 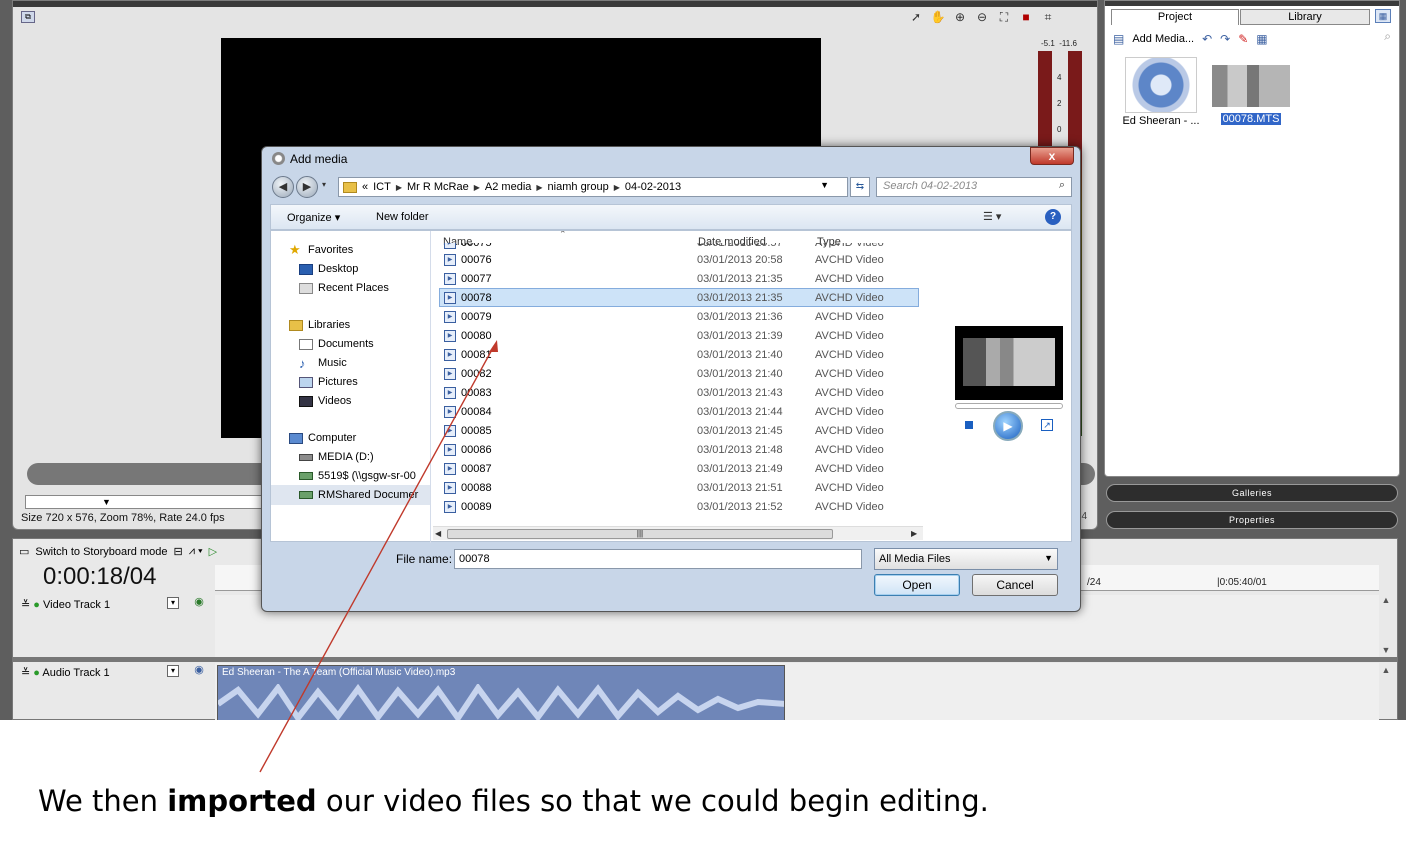 I want to click on waveform-icon: ⩘ ▾, so click(x=196, y=551).